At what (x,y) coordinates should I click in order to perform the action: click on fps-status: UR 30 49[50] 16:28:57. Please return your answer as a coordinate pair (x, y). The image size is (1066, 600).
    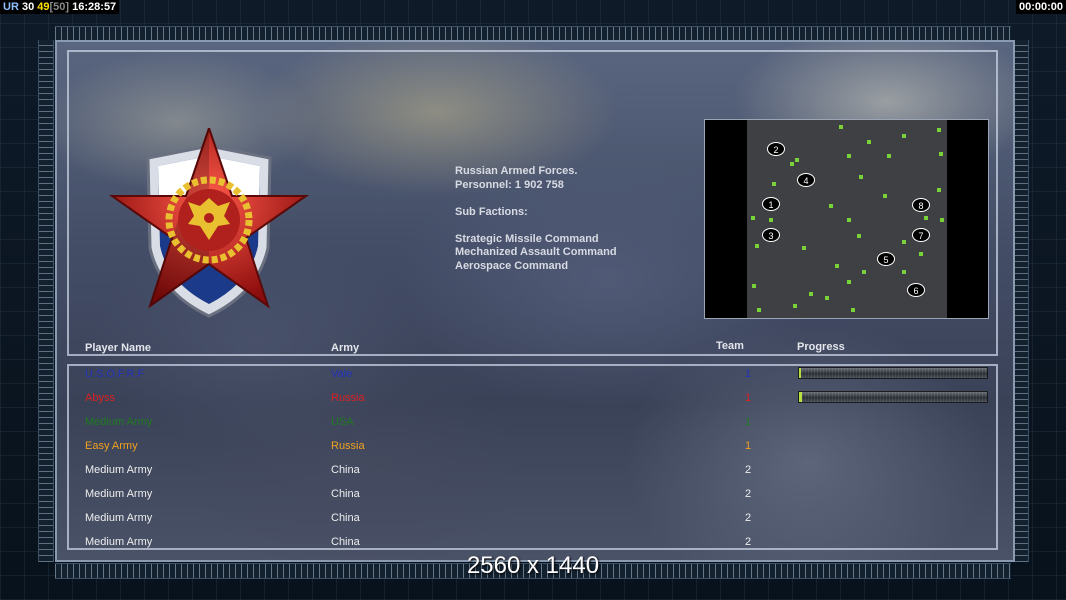
    Looking at the image, I should click on (60, 7).